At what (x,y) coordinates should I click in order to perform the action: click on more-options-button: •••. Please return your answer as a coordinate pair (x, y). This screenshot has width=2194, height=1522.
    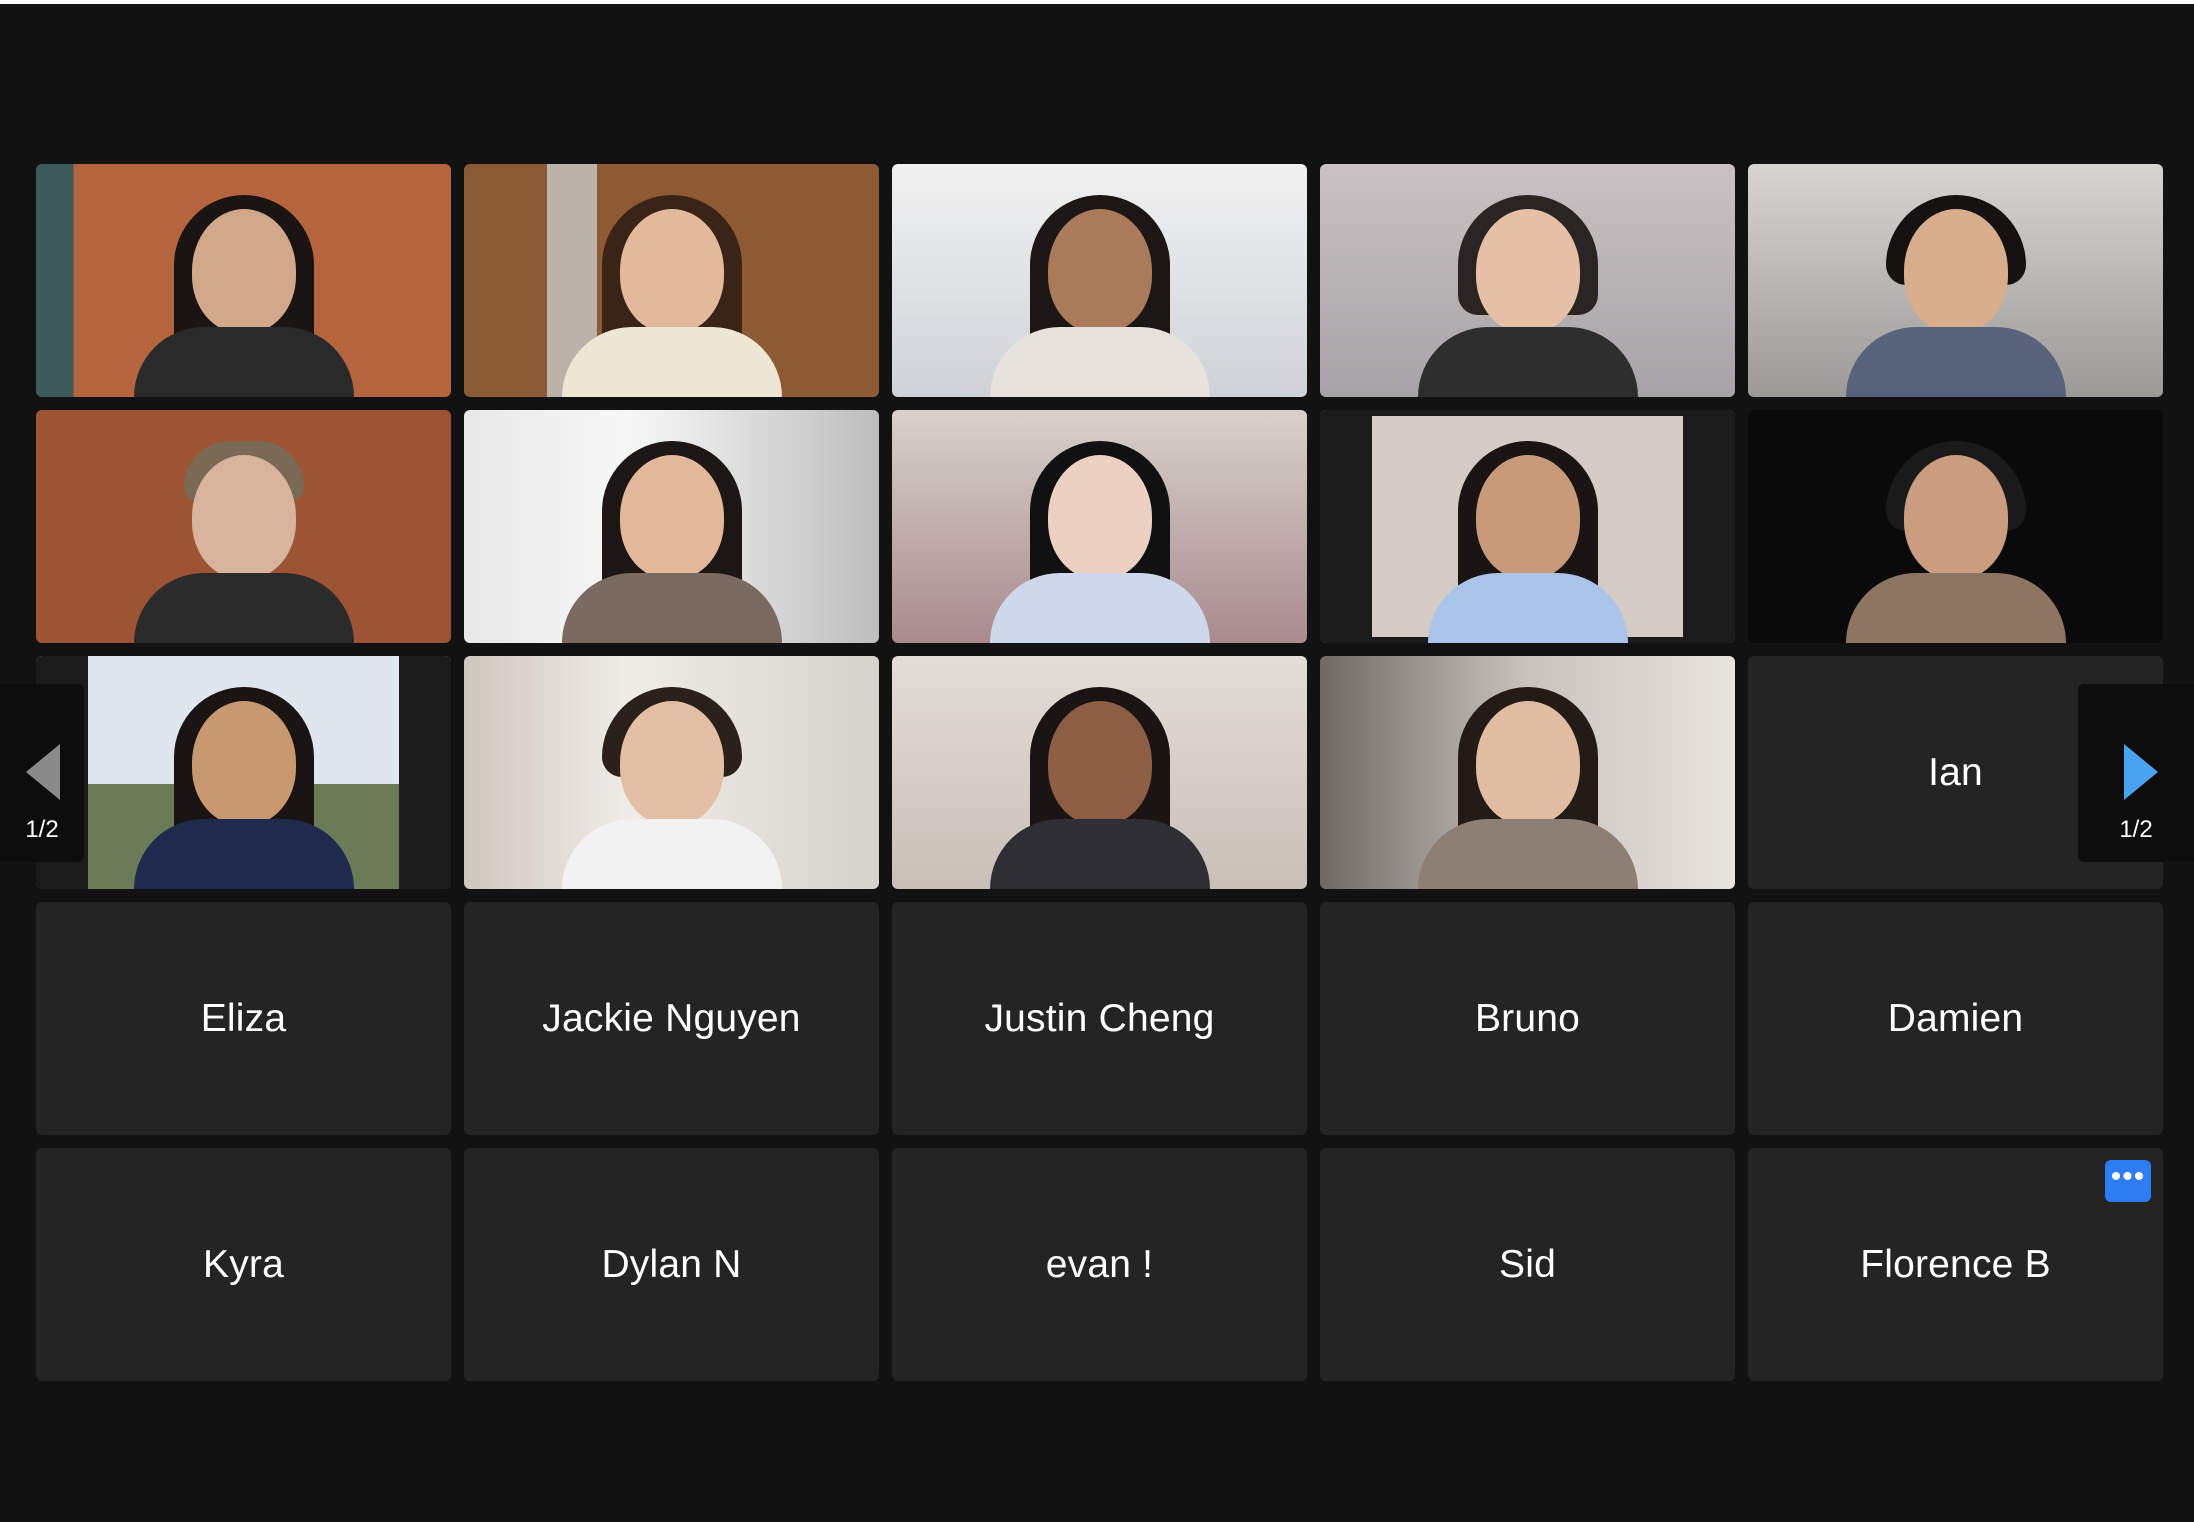
    Looking at the image, I should click on (2128, 1181).